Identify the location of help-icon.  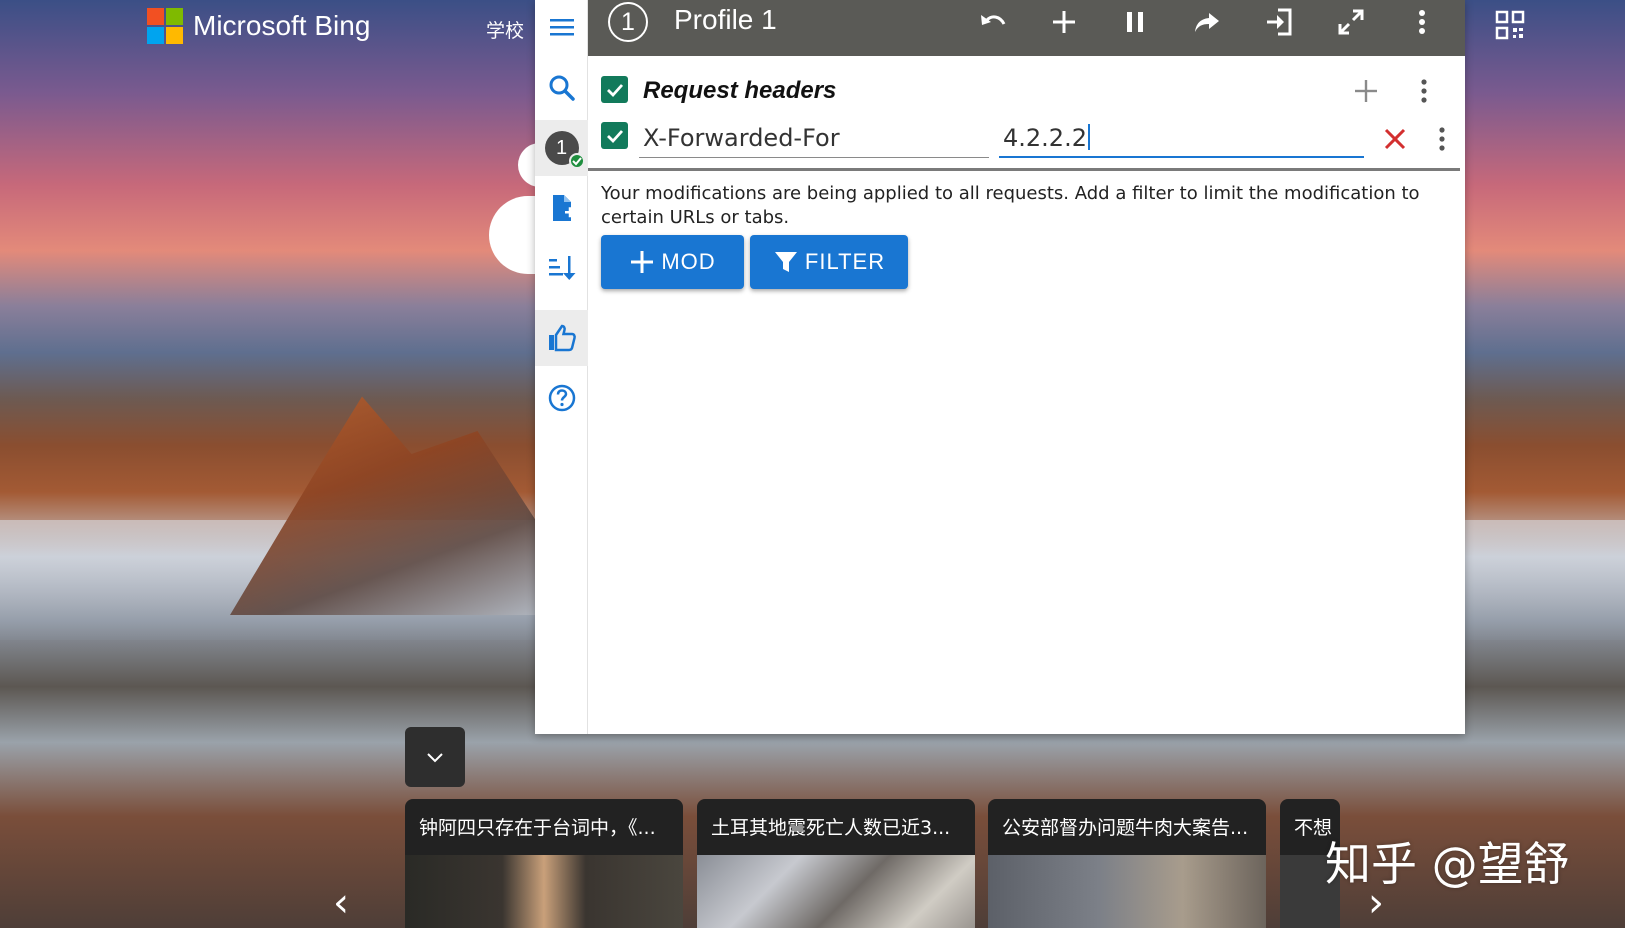
(561, 398).